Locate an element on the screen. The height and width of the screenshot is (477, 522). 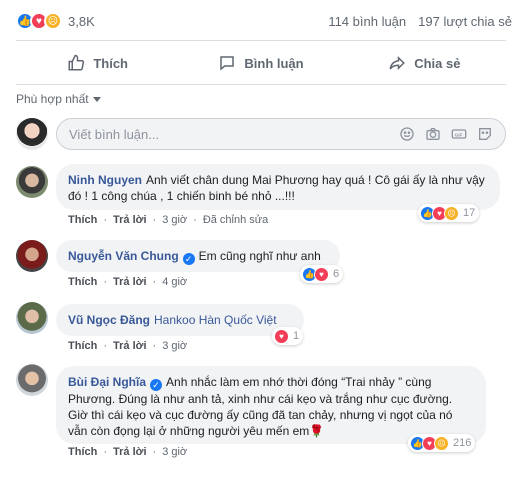
comment-bubble: Nguyễn Văn Chung ✓ Em cũng nghĩ như anh is located at coordinates (198, 256).